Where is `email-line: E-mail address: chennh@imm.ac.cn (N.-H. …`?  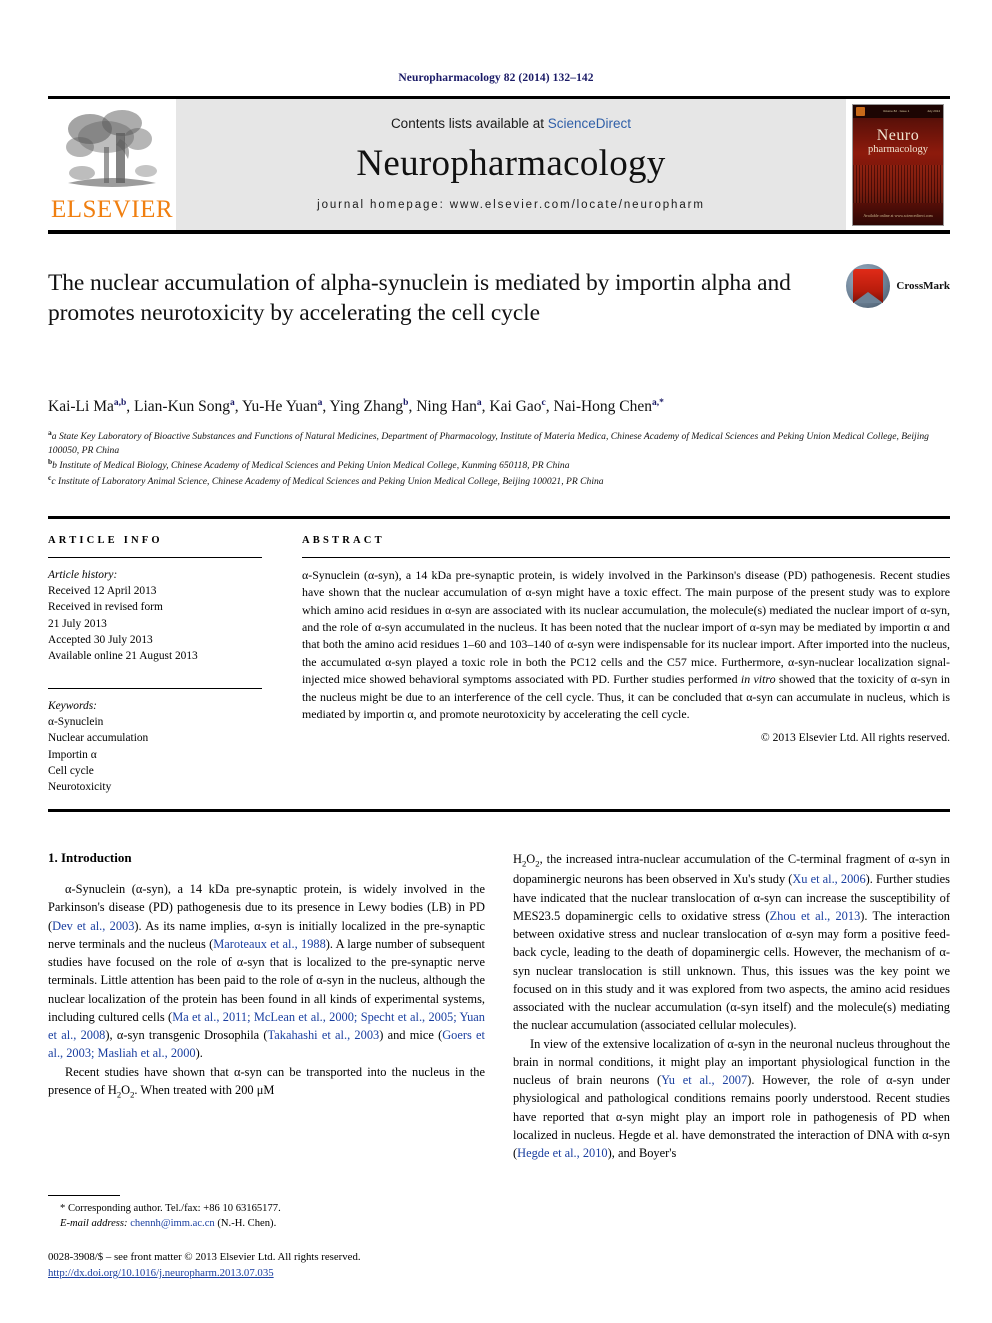
email-line: E-mail address: chennh@imm.ac.cn (N.-H. … is located at coordinates (266, 1223).